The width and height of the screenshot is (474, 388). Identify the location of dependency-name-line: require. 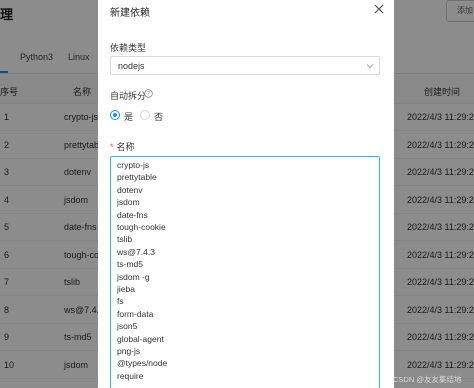
(130, 375).